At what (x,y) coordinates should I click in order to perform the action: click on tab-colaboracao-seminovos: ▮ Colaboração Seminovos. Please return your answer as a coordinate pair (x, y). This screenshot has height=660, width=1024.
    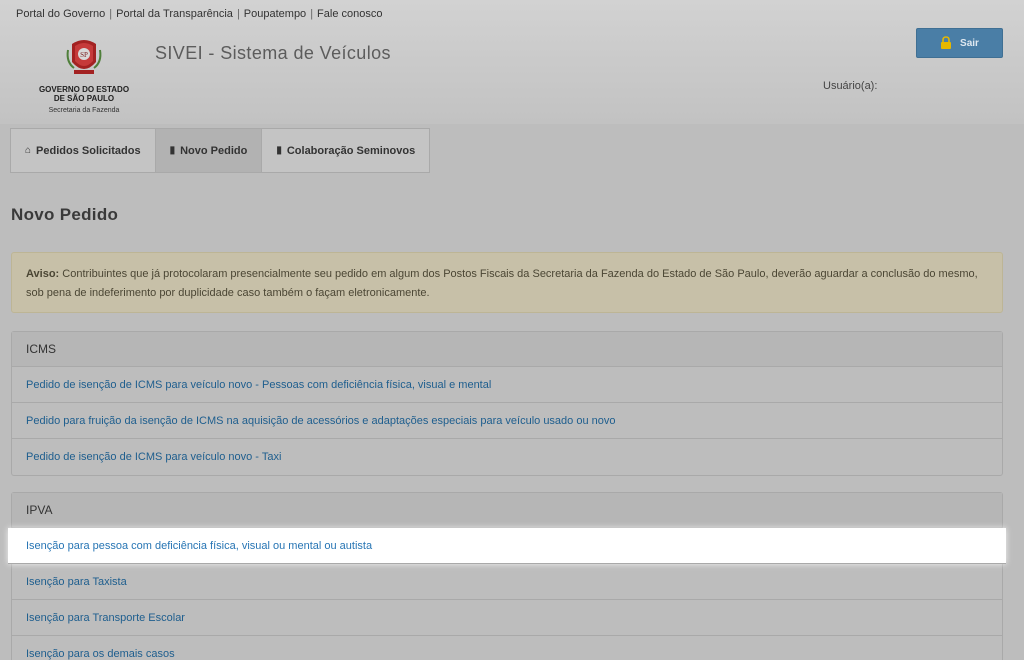
    Looking at the image, I should click on (345, 150).